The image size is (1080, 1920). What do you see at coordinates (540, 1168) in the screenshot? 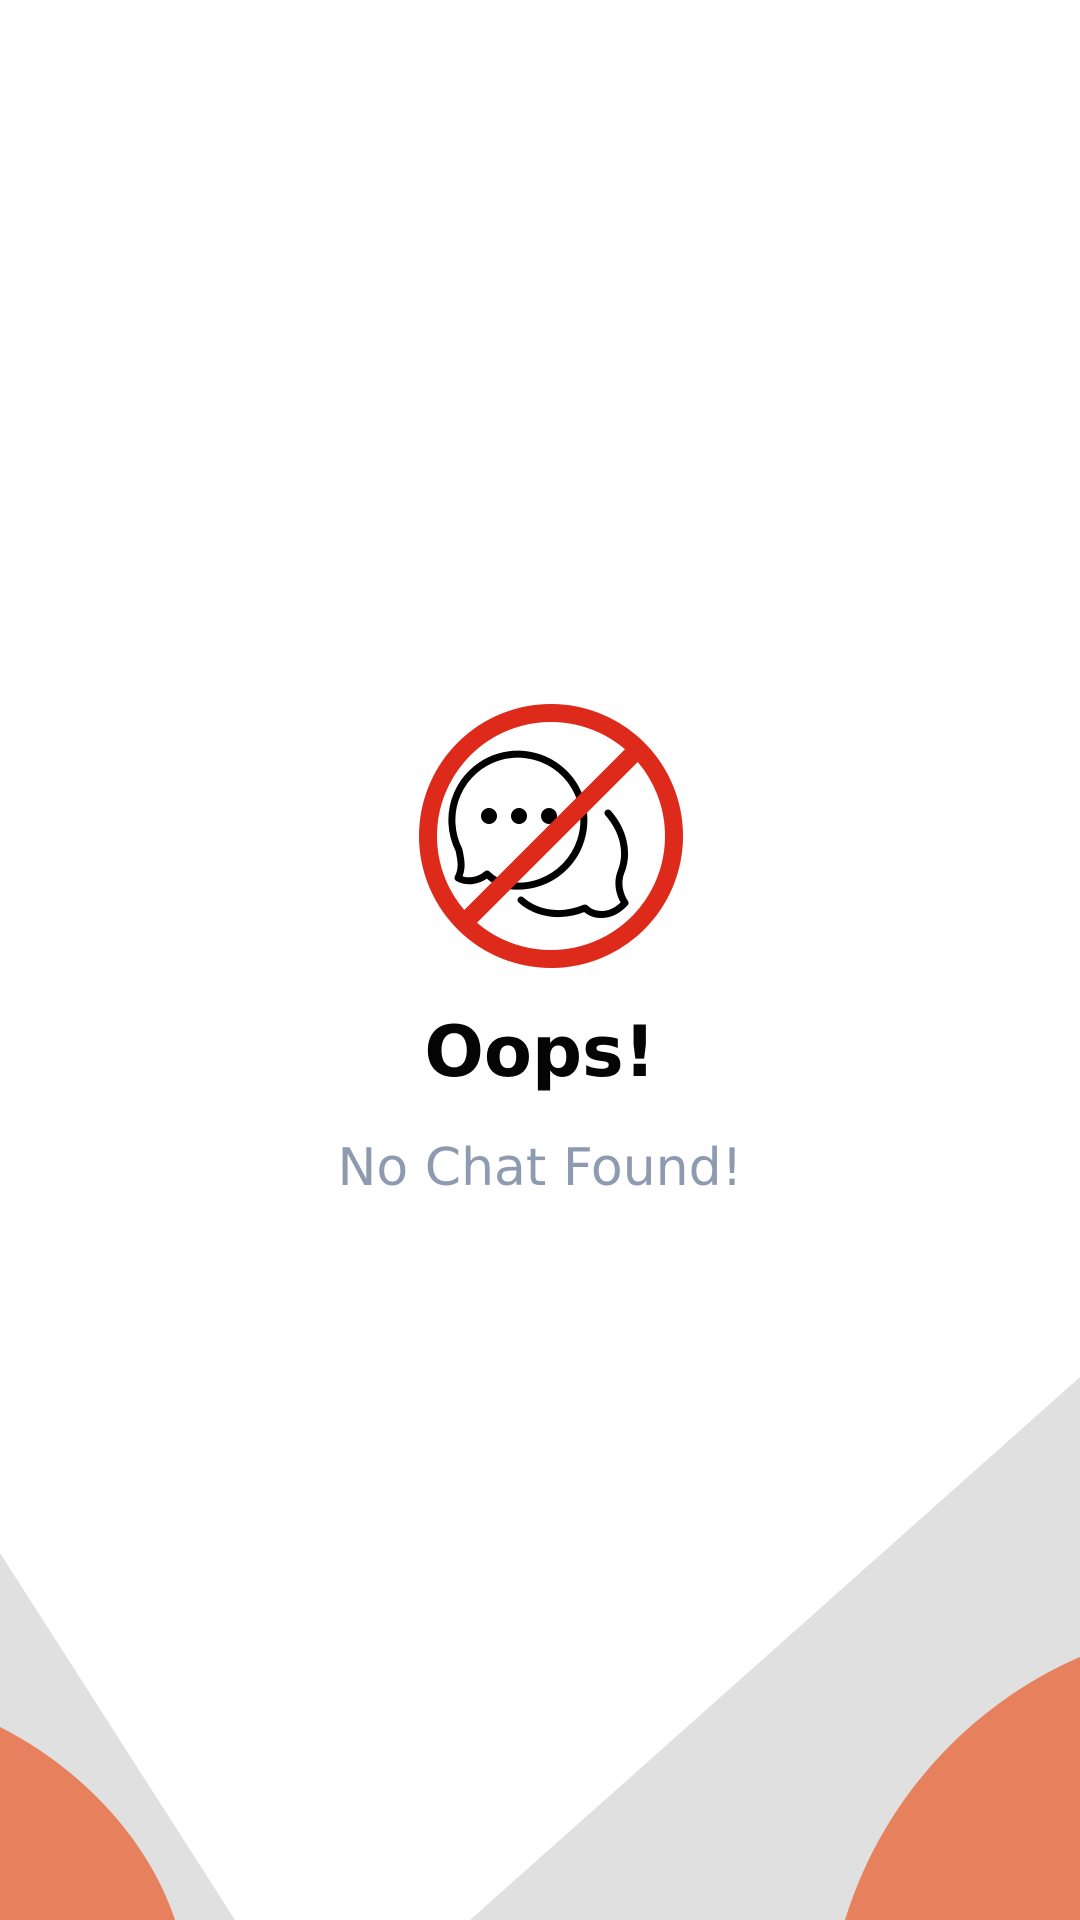
I see `empty-message: No Chat Found!` at bounding box center [540, 1168].